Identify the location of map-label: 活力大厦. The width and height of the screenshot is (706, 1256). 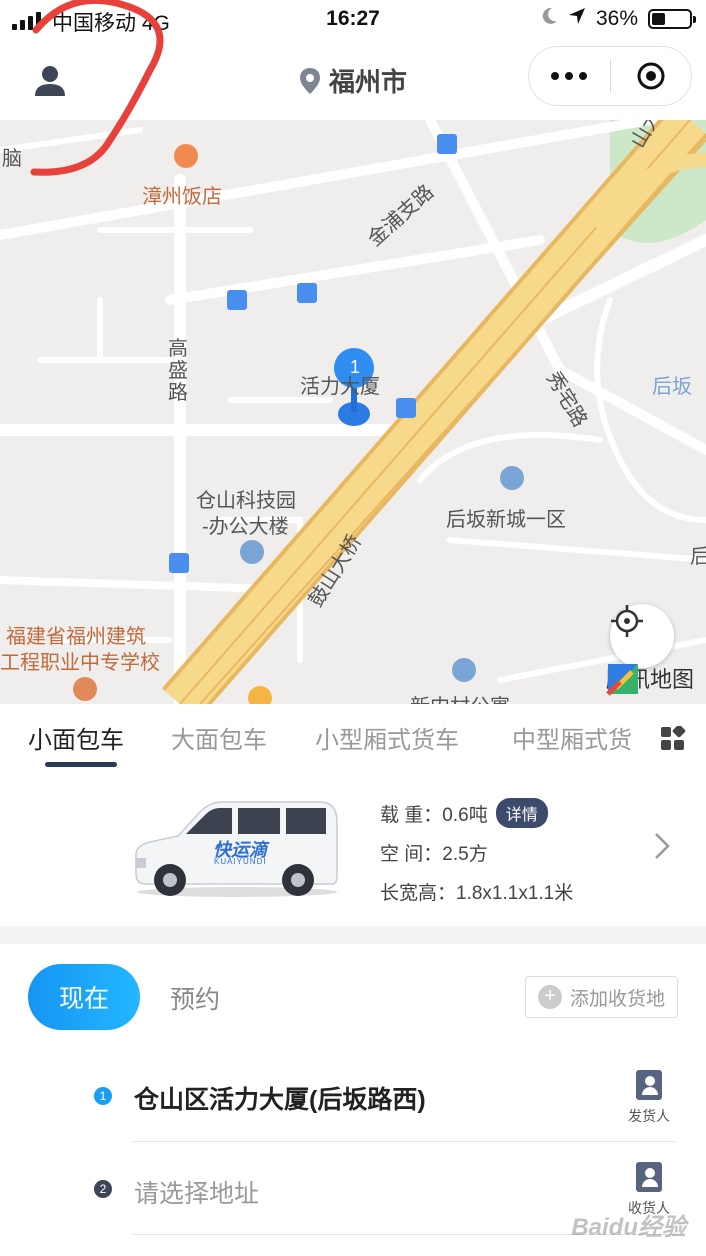
(340, 387).